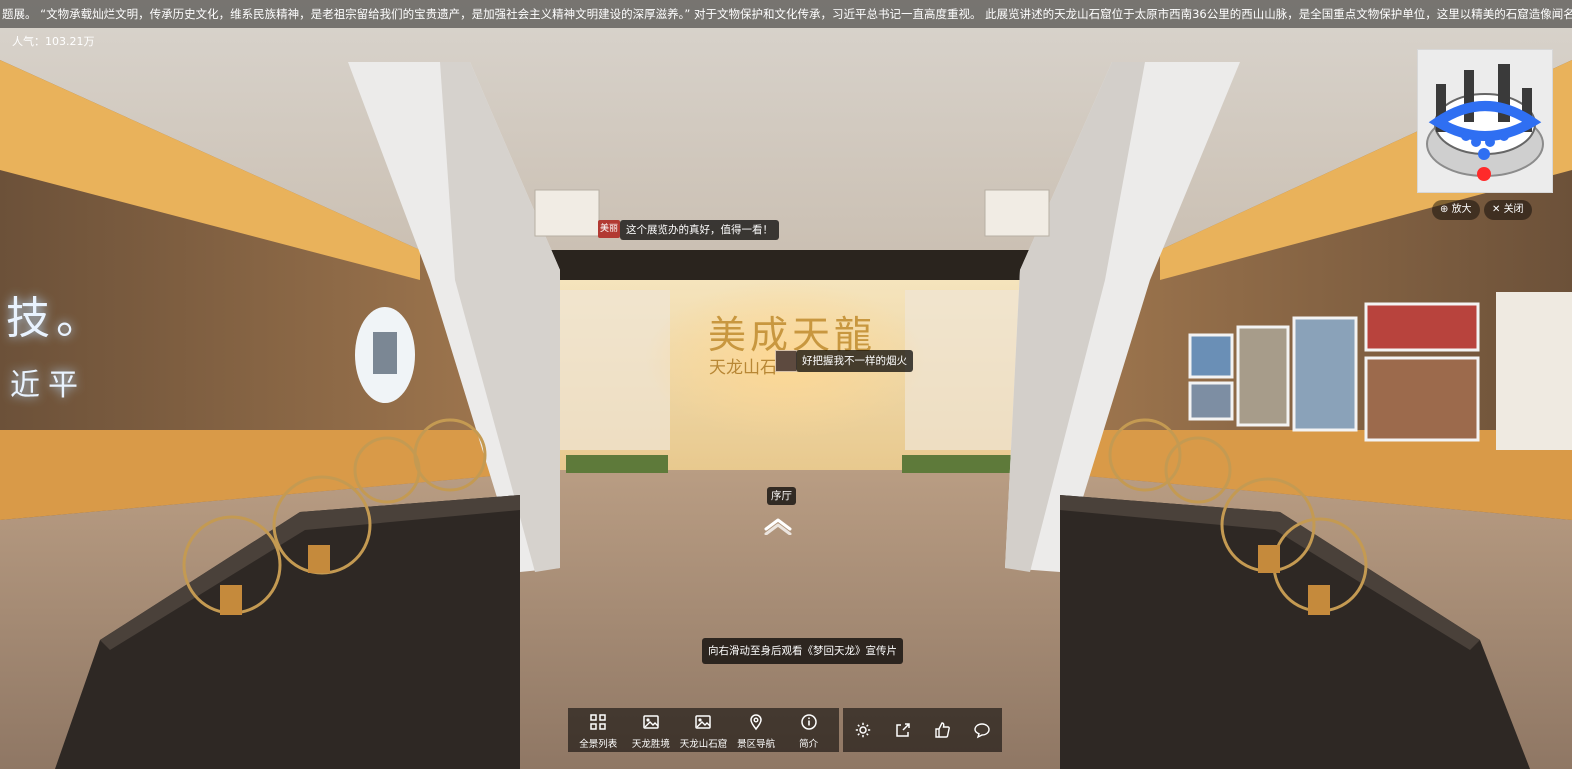 The width and height of the screenshot is (1572, 769). I want to click on minimap-zoom-label: 放大, so click(1461, 209).